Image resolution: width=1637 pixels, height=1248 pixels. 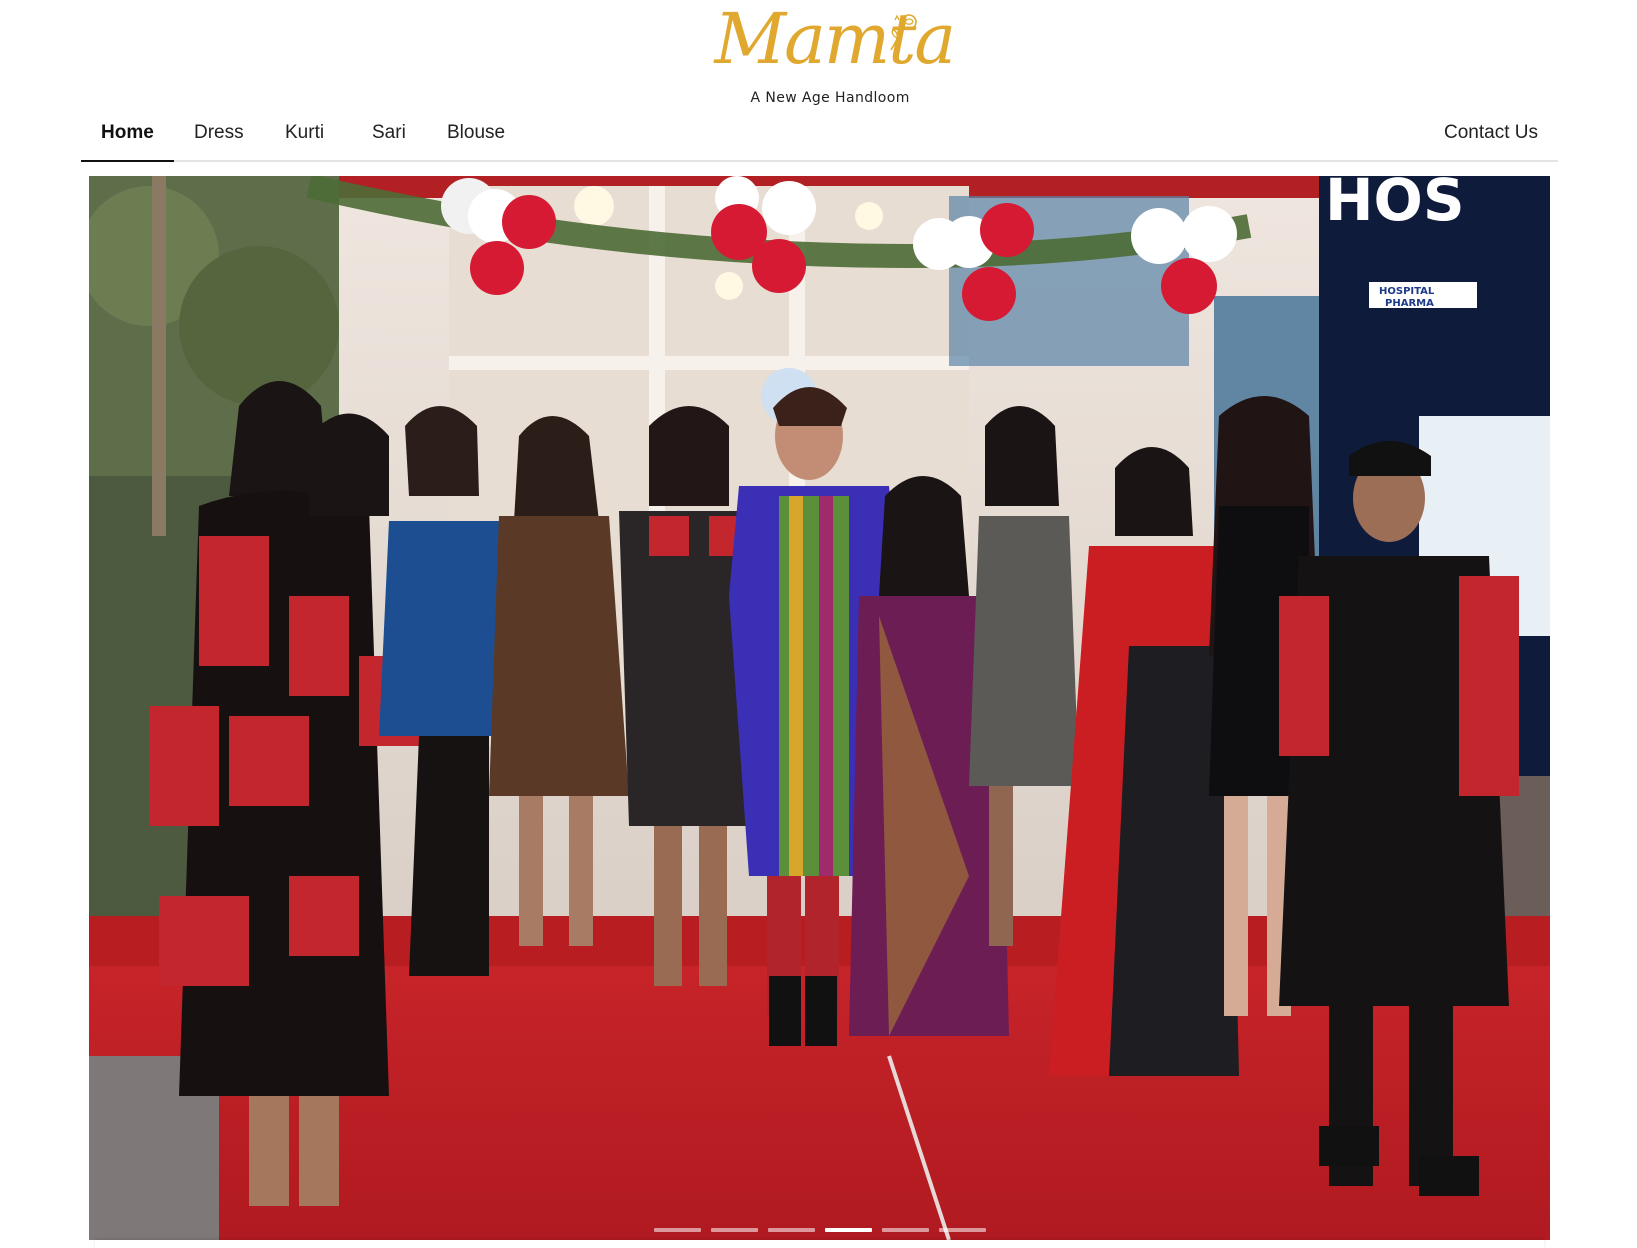 I want to click on rose-icon, so click(x=903, y=32).